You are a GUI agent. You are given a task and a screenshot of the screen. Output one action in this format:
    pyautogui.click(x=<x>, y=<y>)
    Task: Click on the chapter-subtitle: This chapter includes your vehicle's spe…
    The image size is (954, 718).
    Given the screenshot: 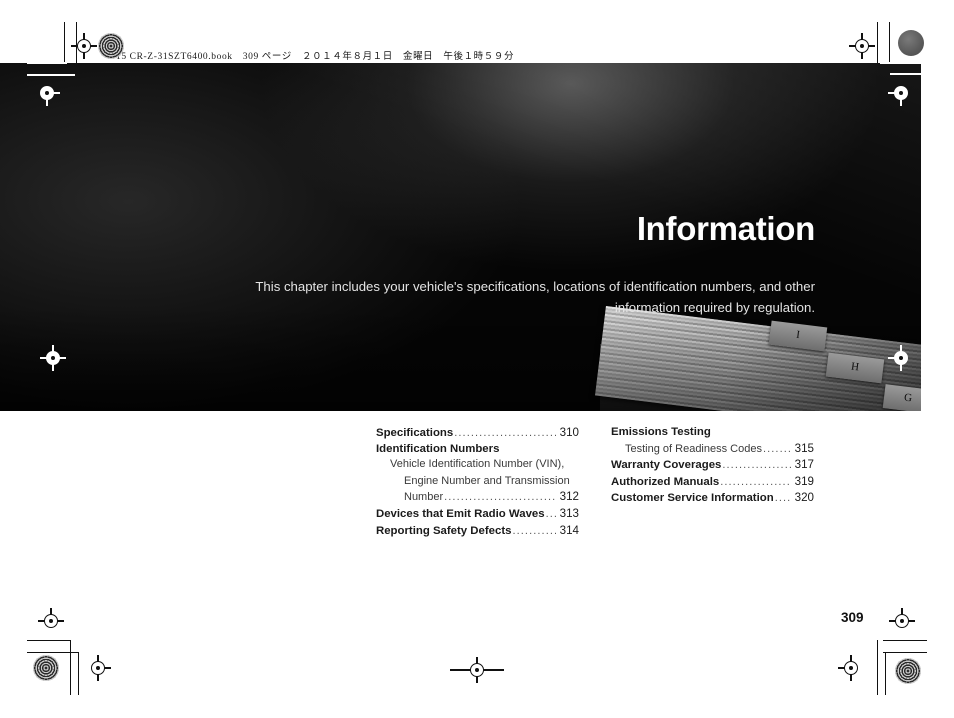 What is the action you would take?
    pyautogui.click(x=535, y=297)
    